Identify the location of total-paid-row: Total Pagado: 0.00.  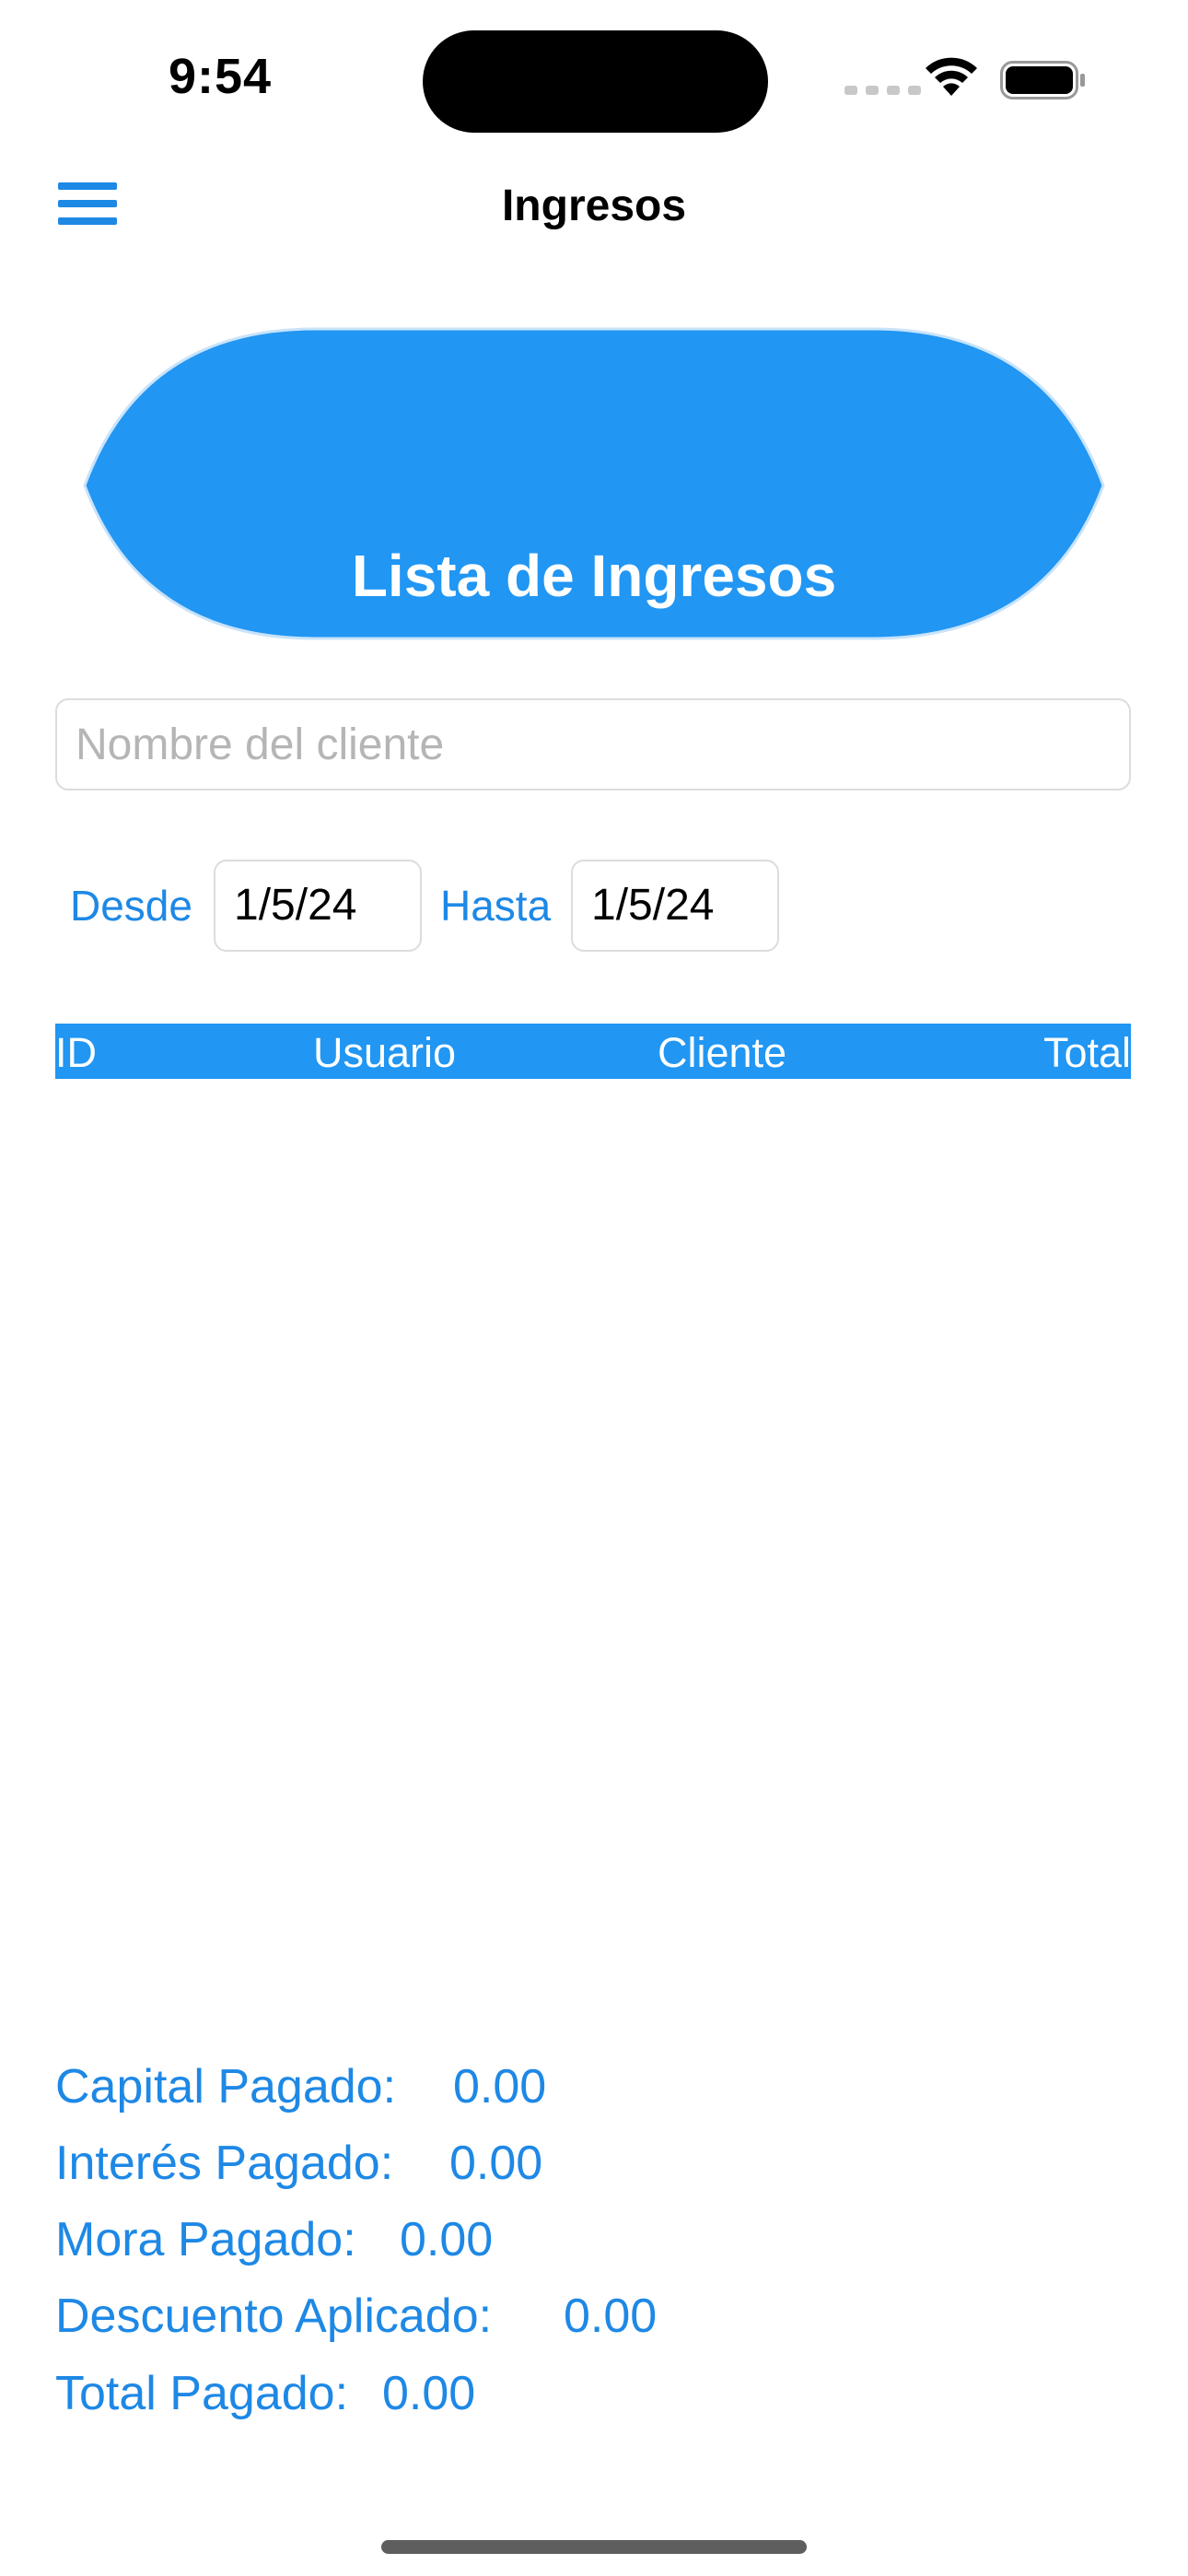
(265, 2393).